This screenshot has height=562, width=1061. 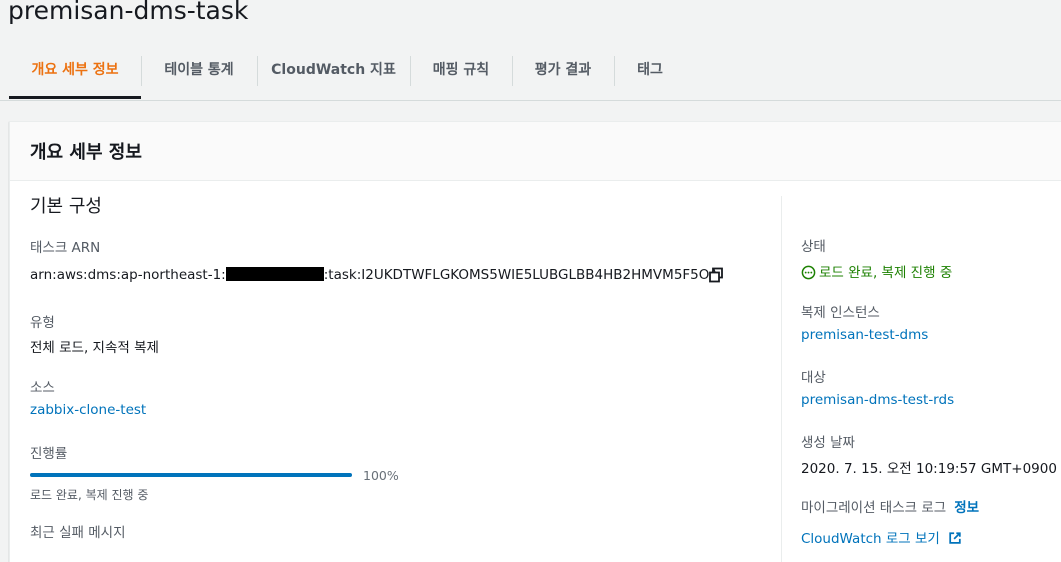 What do you see at coordinates (128, 12) in the screenshot?
I see `page-title: premisan-dms-task` at bounding box center [128, 12].